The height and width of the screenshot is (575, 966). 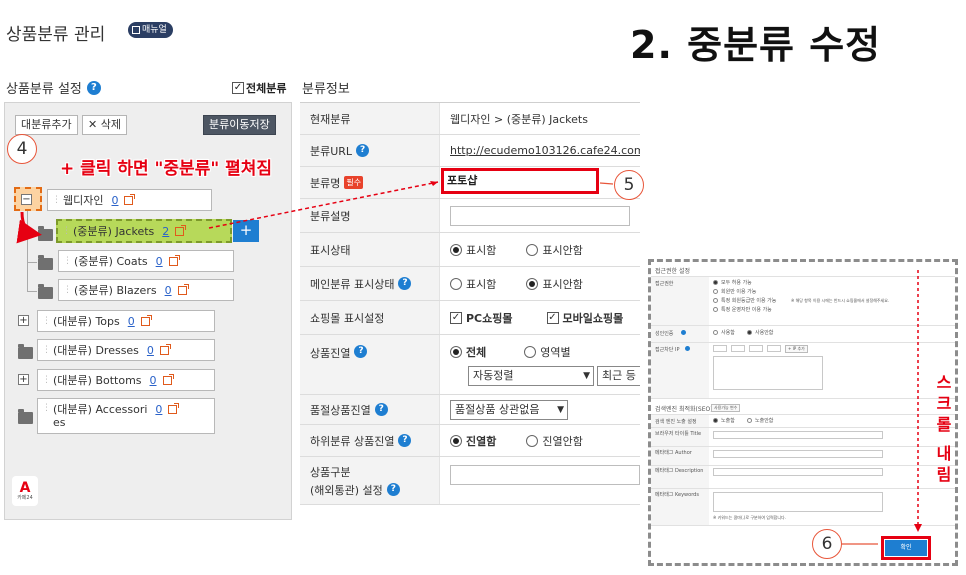 I want to click on link-arrow, so click(x=323, y=205).